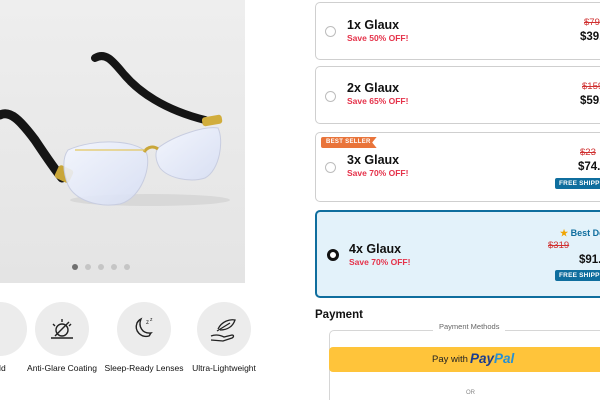 The height and width of the screenshot is (400, 600). I want to click on best-deal-label: Best De, so click(585, 233).